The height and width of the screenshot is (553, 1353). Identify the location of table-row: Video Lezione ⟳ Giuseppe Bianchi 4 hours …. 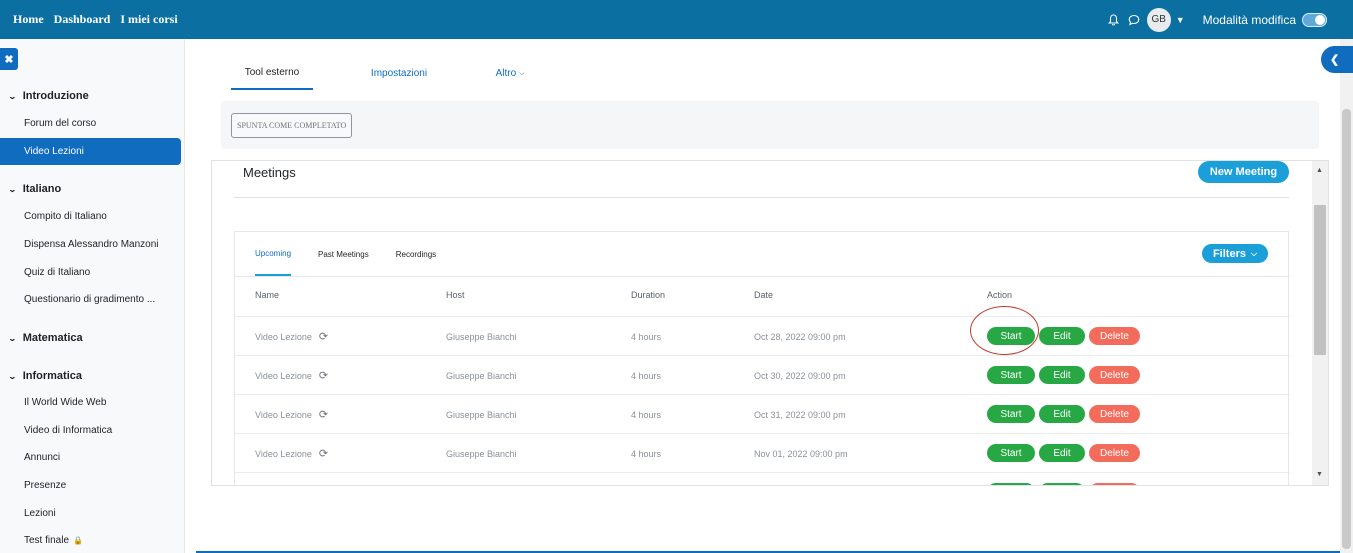
(762, 335).